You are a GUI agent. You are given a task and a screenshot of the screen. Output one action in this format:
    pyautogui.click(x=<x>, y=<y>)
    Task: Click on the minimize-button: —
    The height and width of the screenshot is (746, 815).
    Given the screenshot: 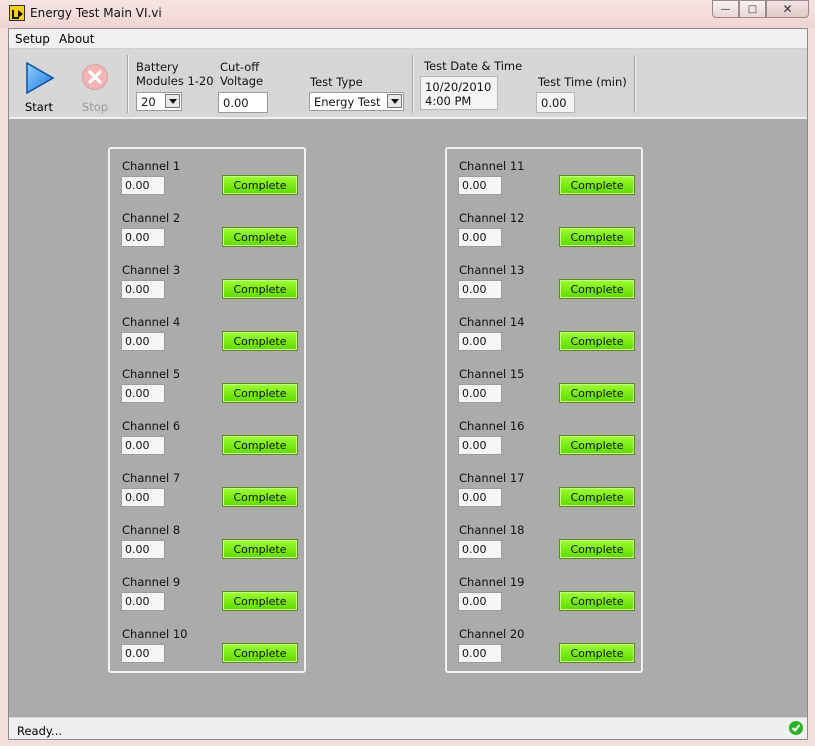 What is the action you would take?
    pyautogui.click(x=725, y=9)
    